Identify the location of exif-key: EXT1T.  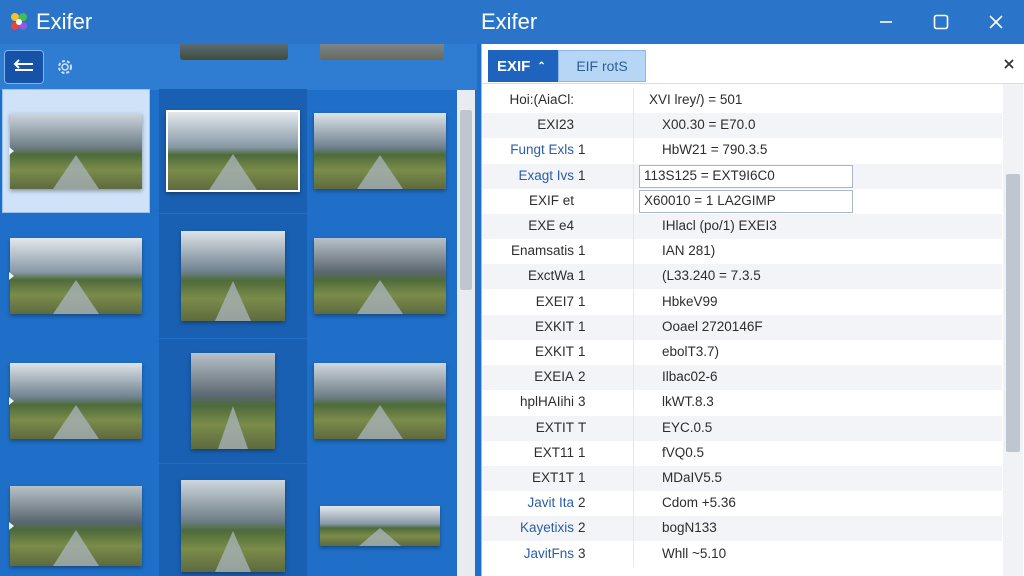
(552, 477).